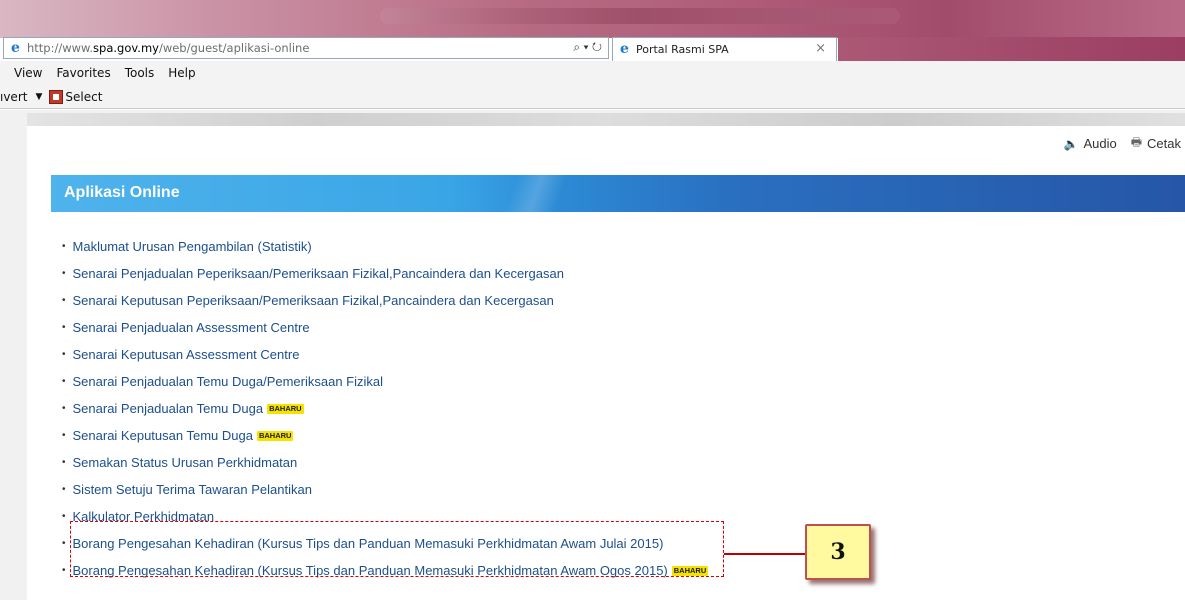 This screenshot has height=600, width=1185. I want to click on section-title: Aplikasi Online, so click(122, 192).